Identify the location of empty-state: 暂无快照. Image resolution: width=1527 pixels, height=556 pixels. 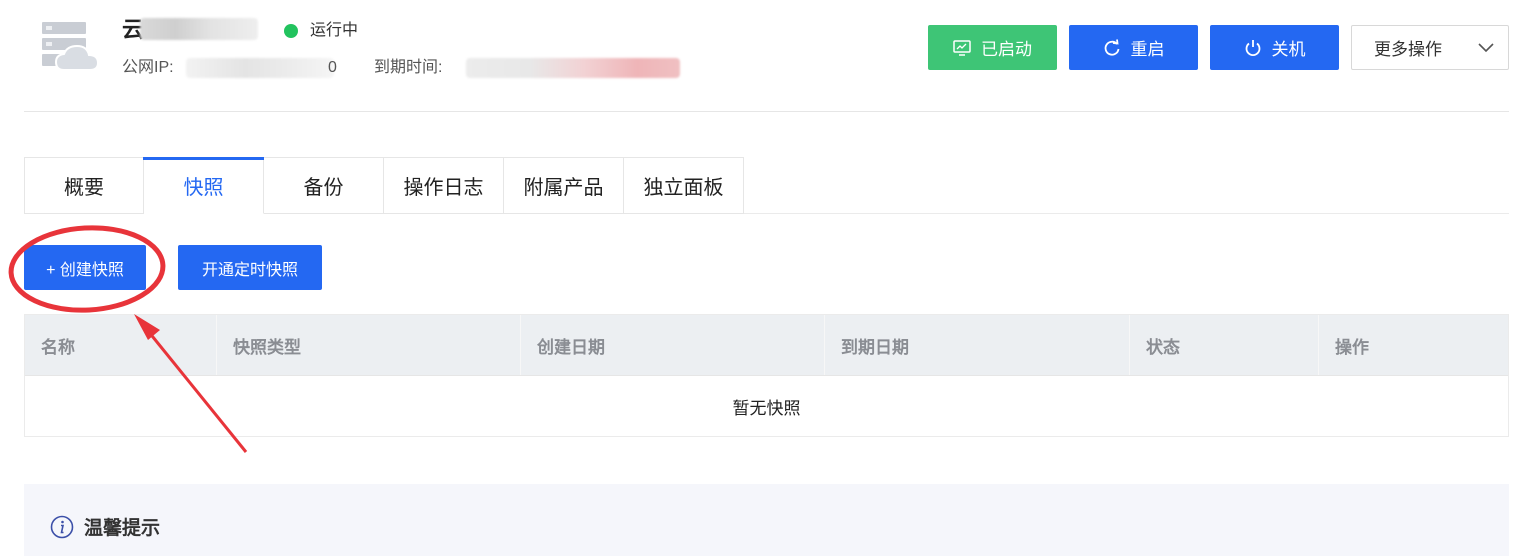
(766, 405).